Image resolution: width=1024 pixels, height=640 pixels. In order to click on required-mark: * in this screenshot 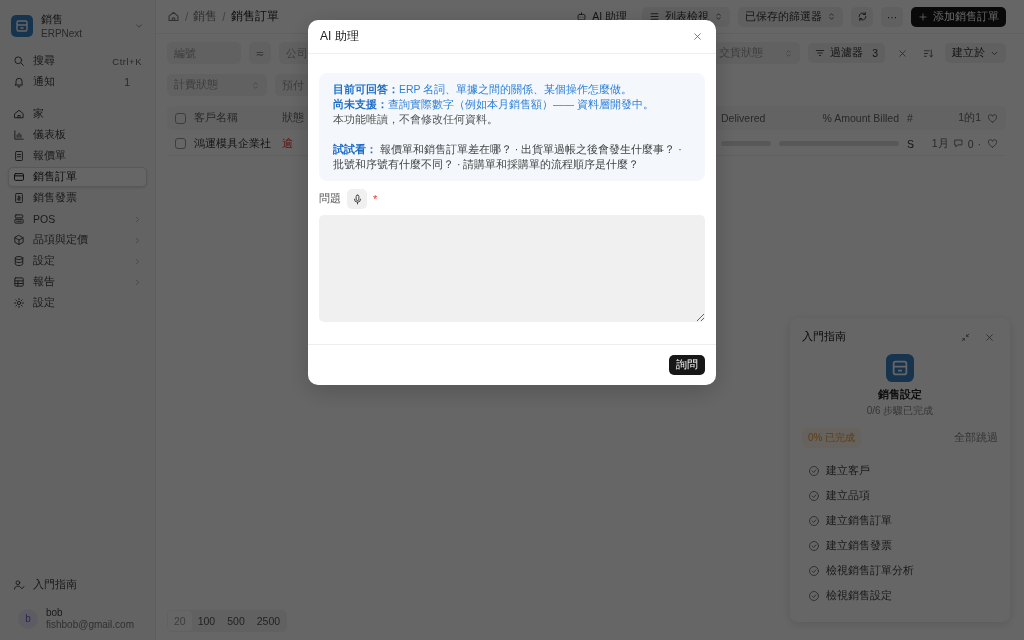, I will do `click(375, 199)`.